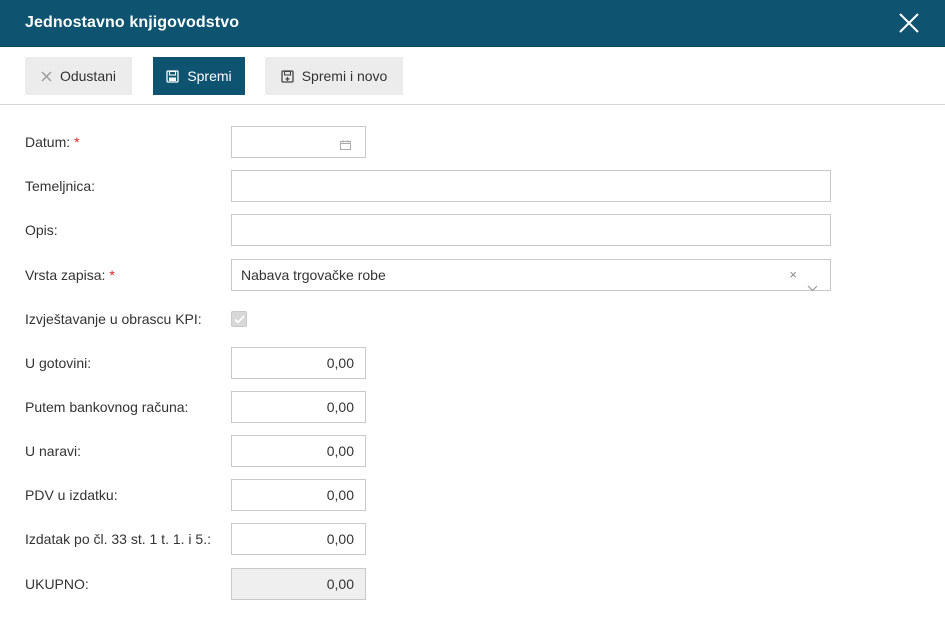  What do you see at coordinates (48, 142) in the screenshot?
I see `datum-label-text: Datum:` at bounding box center [48, 142].